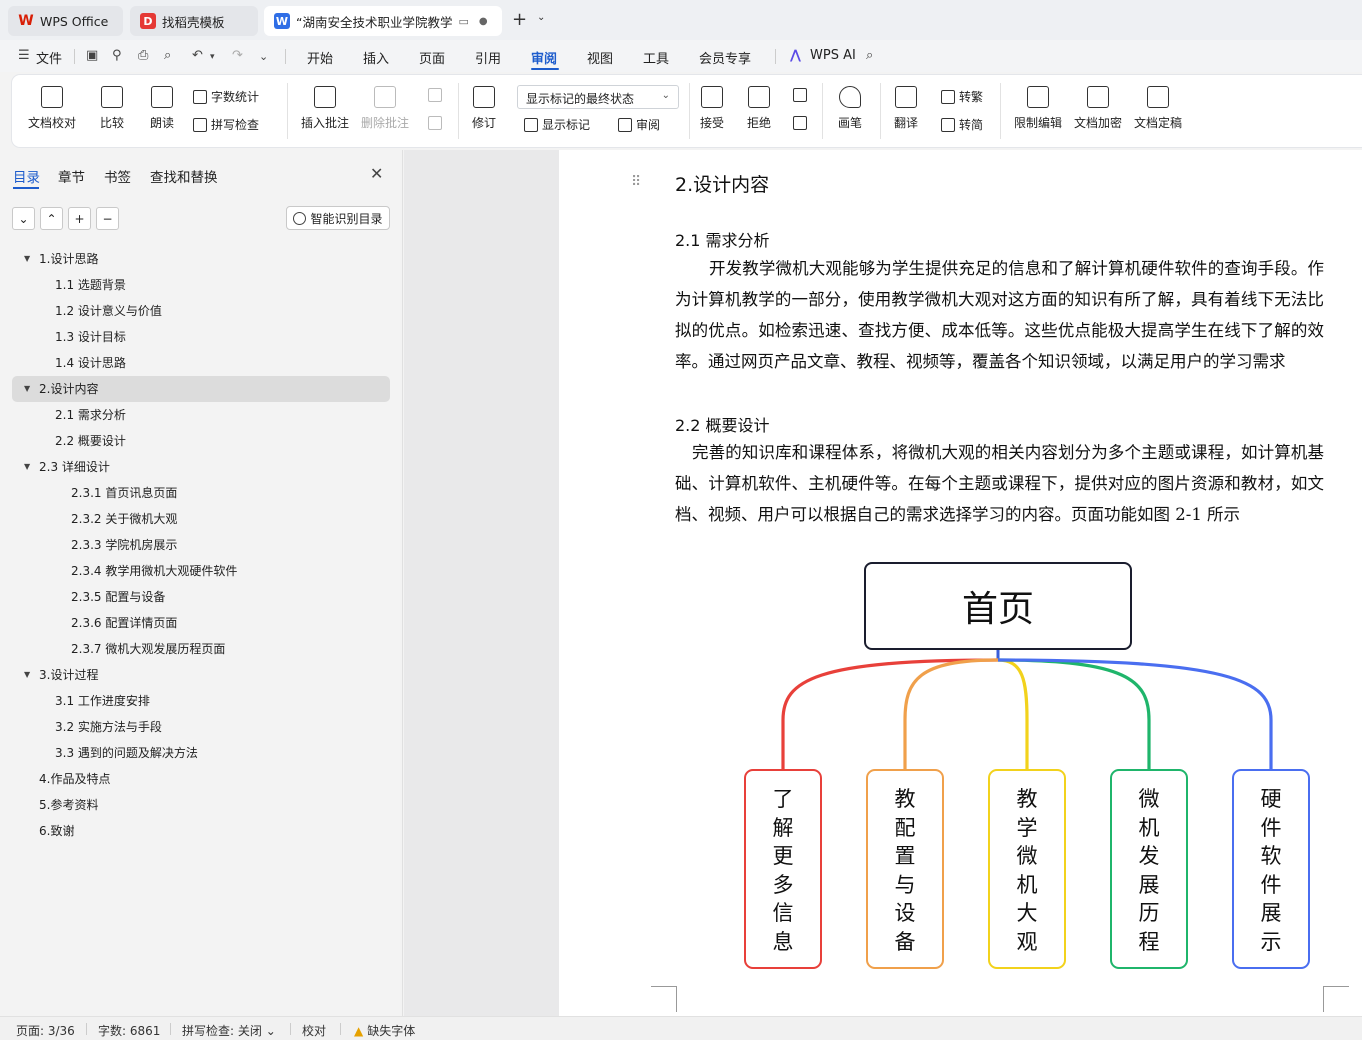  I want to click on translate-button: 翻译, so click(906, 108).